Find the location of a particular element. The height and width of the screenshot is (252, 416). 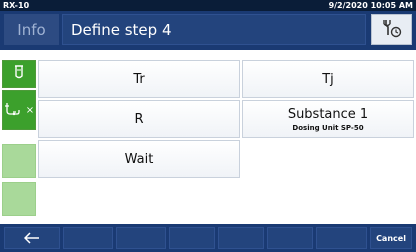

dosing-funnel-icon is located at coordinates (13, 110).